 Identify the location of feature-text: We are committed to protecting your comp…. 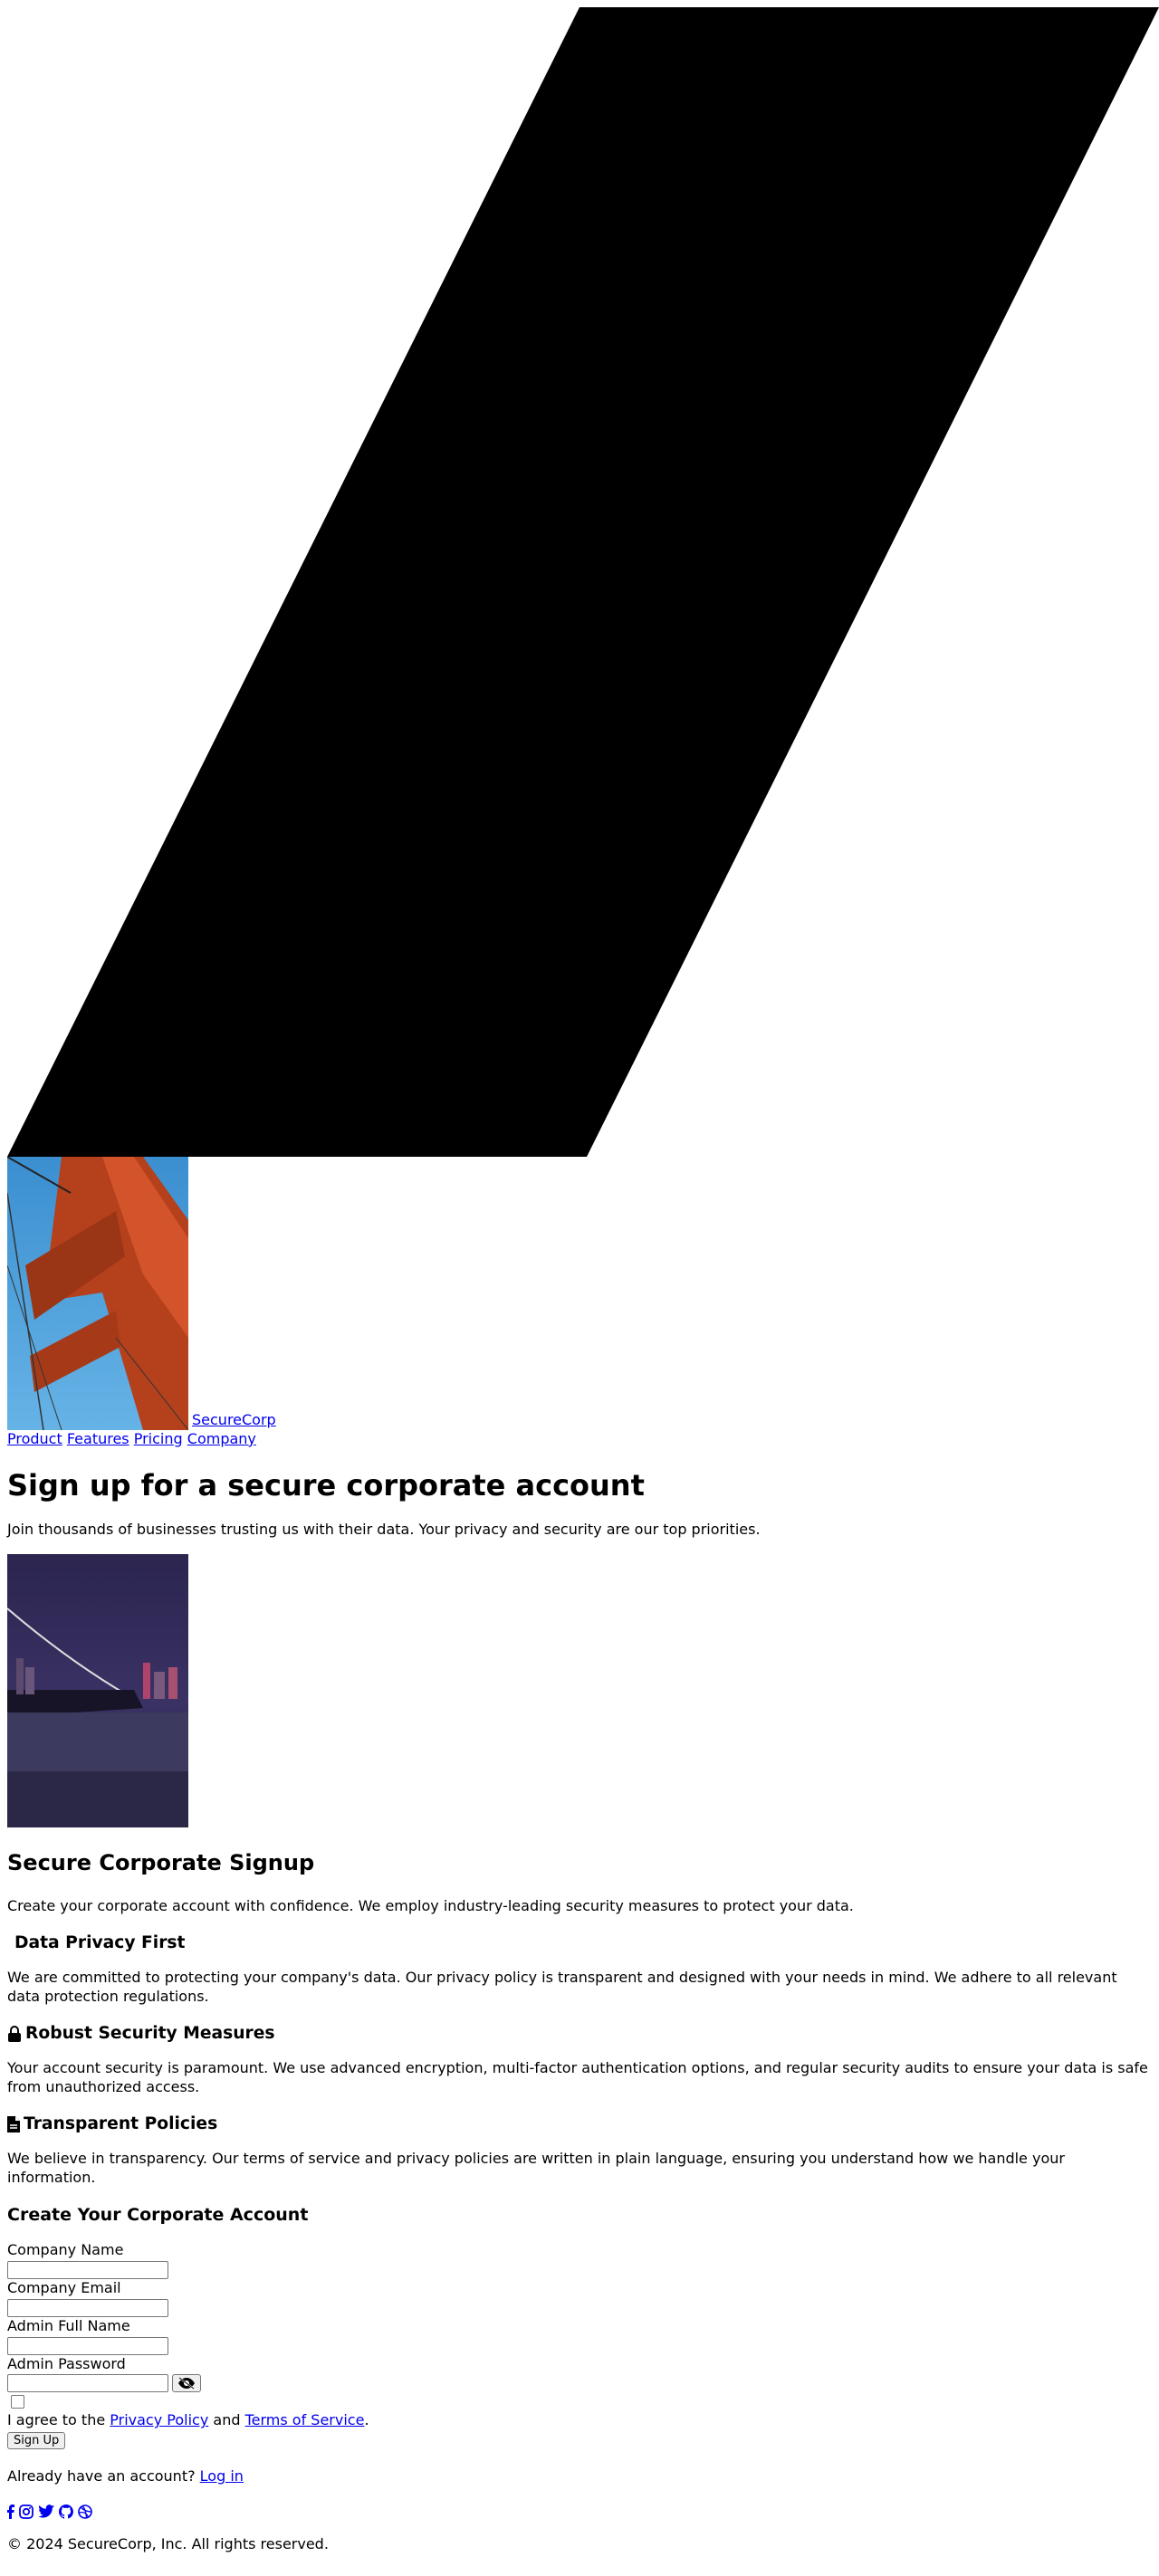
(562, 1988).